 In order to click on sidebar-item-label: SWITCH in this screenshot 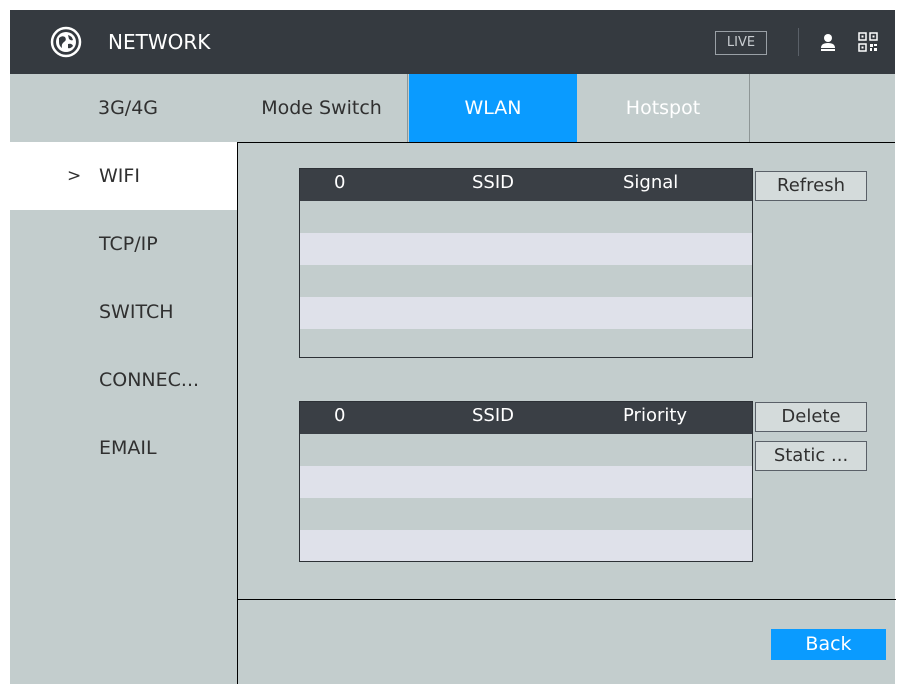, I will do `click(136, 312)`.